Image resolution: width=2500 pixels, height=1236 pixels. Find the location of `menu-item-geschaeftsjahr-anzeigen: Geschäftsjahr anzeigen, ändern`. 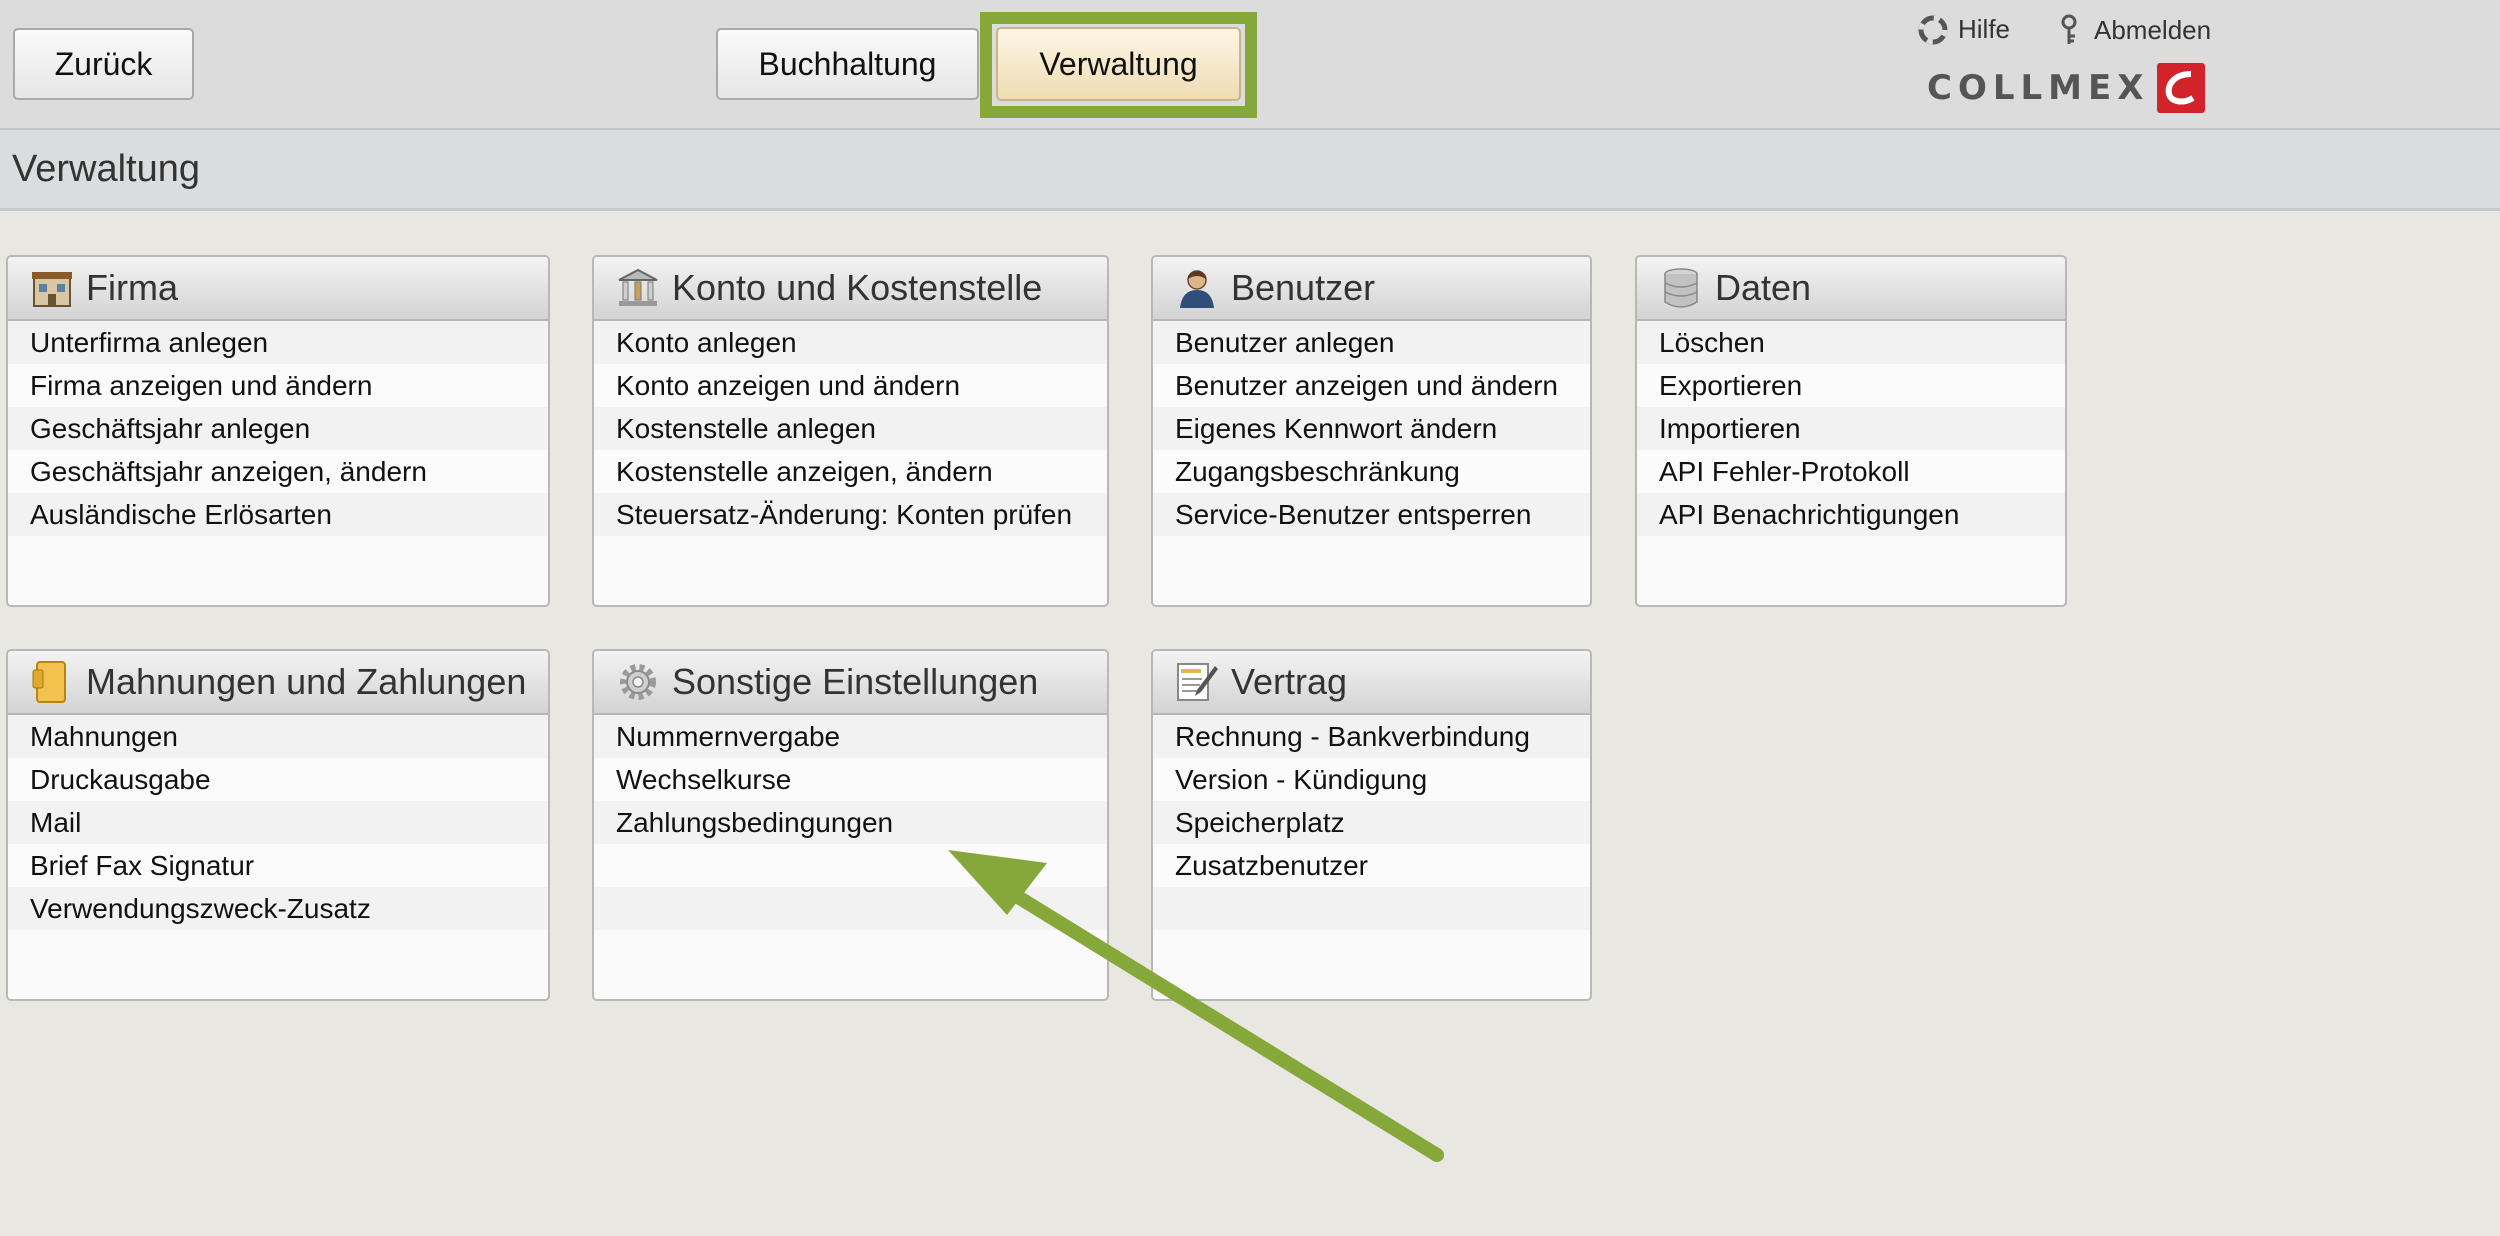

menu-item-geschaeftsjahr-anzeigen: Geschäftsjahr anzeigen, ändern is located at coordinates (278, 471).